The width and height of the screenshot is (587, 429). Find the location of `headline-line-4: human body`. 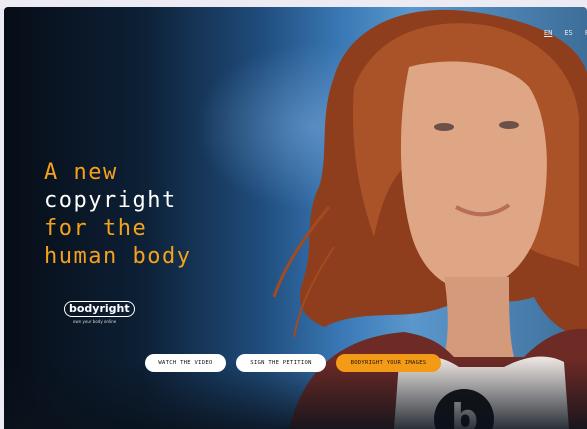

headline-line-4: human body is located at coordinates (118, 256).